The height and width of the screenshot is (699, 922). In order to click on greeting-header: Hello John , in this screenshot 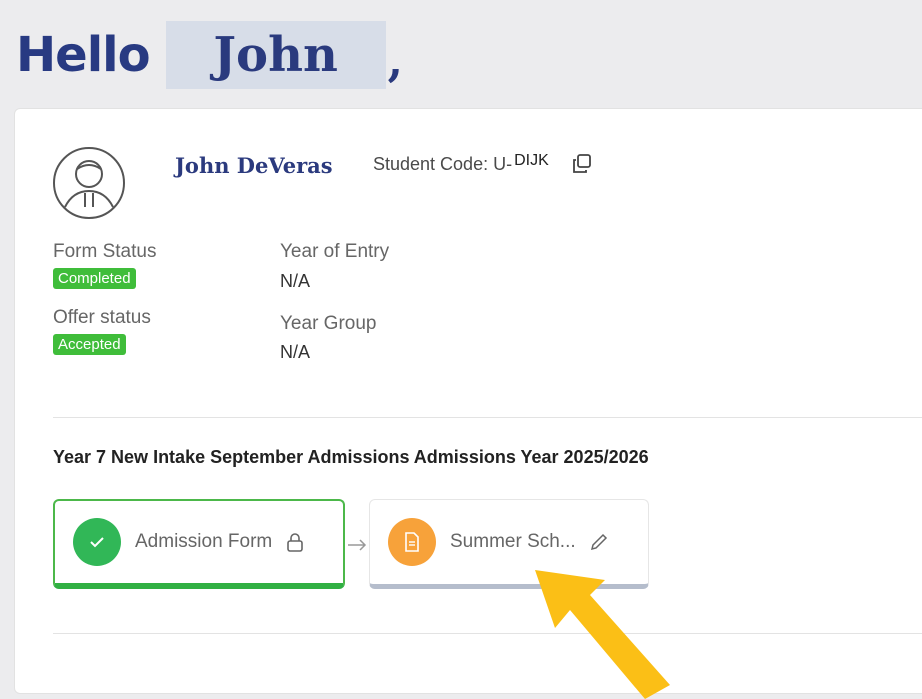, I will do `click(209, 55)`.